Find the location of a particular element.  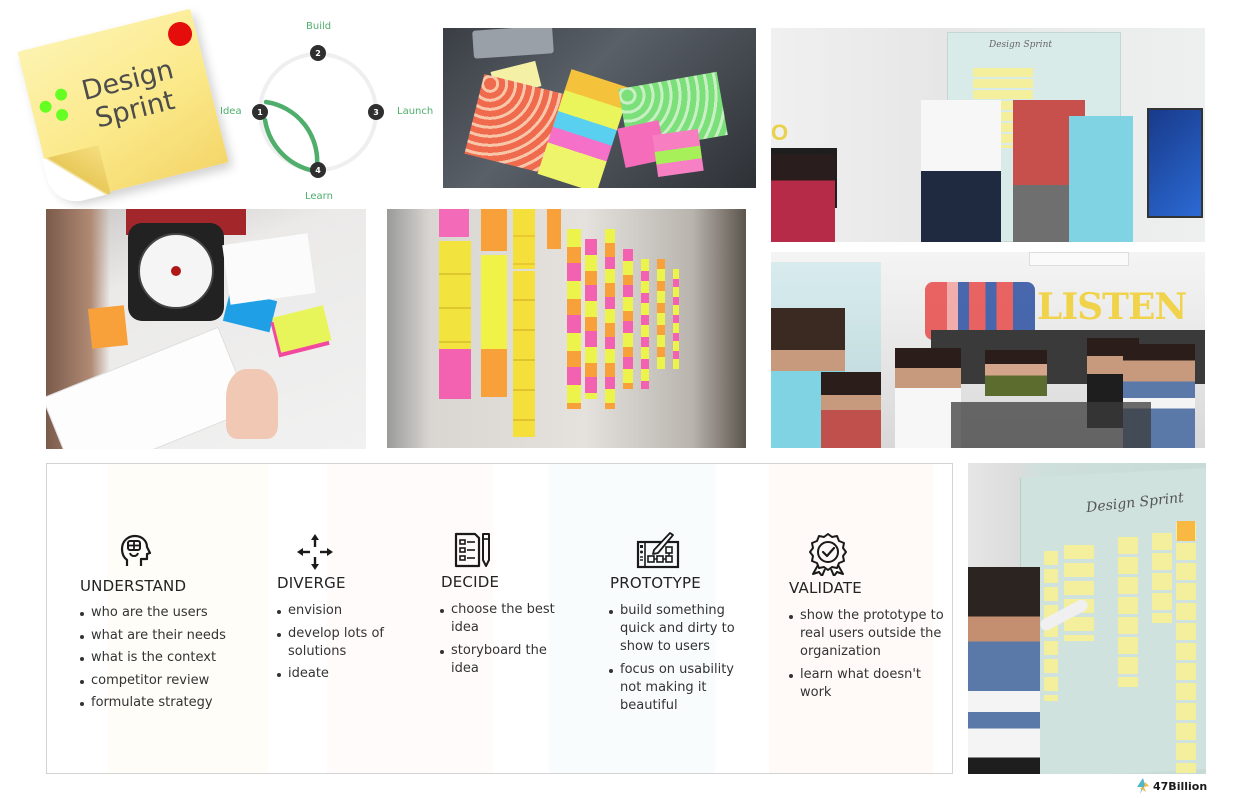

phase-item: who are the users is located at coordinates (174, 613).